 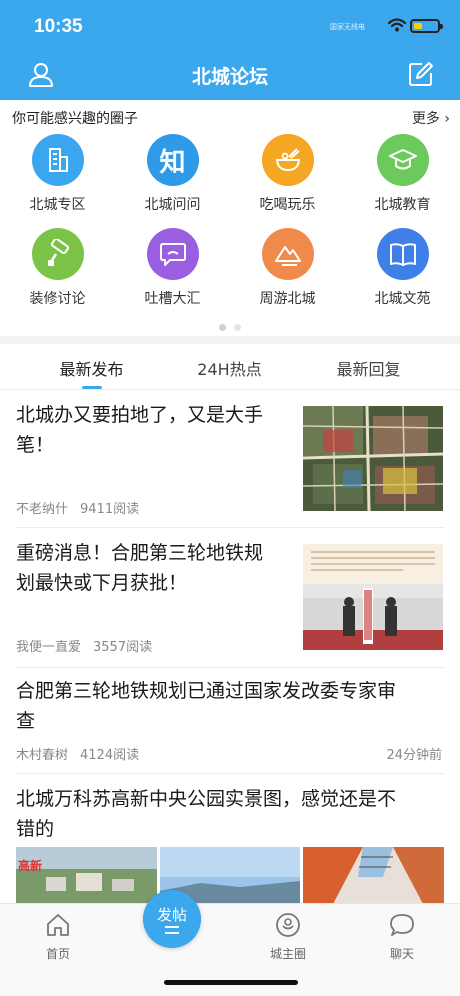 I want to click on circle-item-food: 吃喝玩乐, so click(x=287, y=174).